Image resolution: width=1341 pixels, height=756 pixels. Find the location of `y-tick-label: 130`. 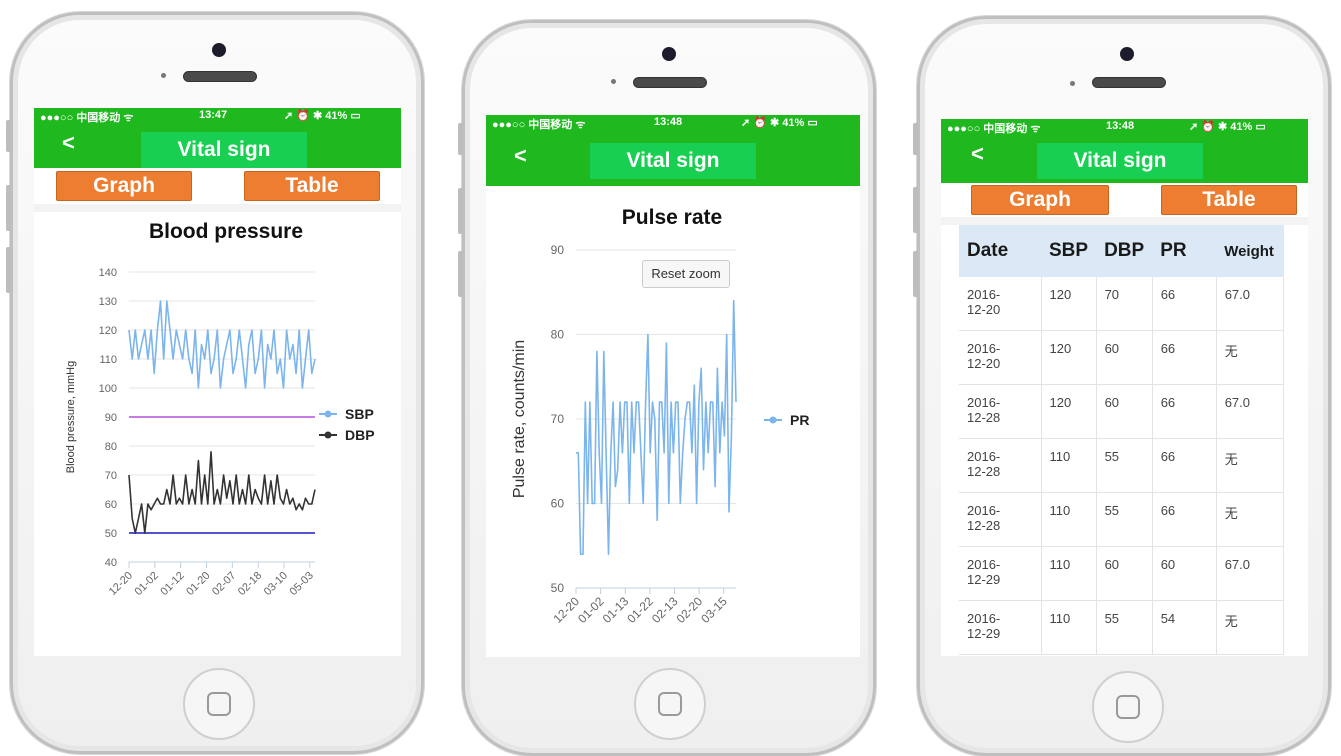

y-tick-label: 130 is located at coordinates (108, 302).